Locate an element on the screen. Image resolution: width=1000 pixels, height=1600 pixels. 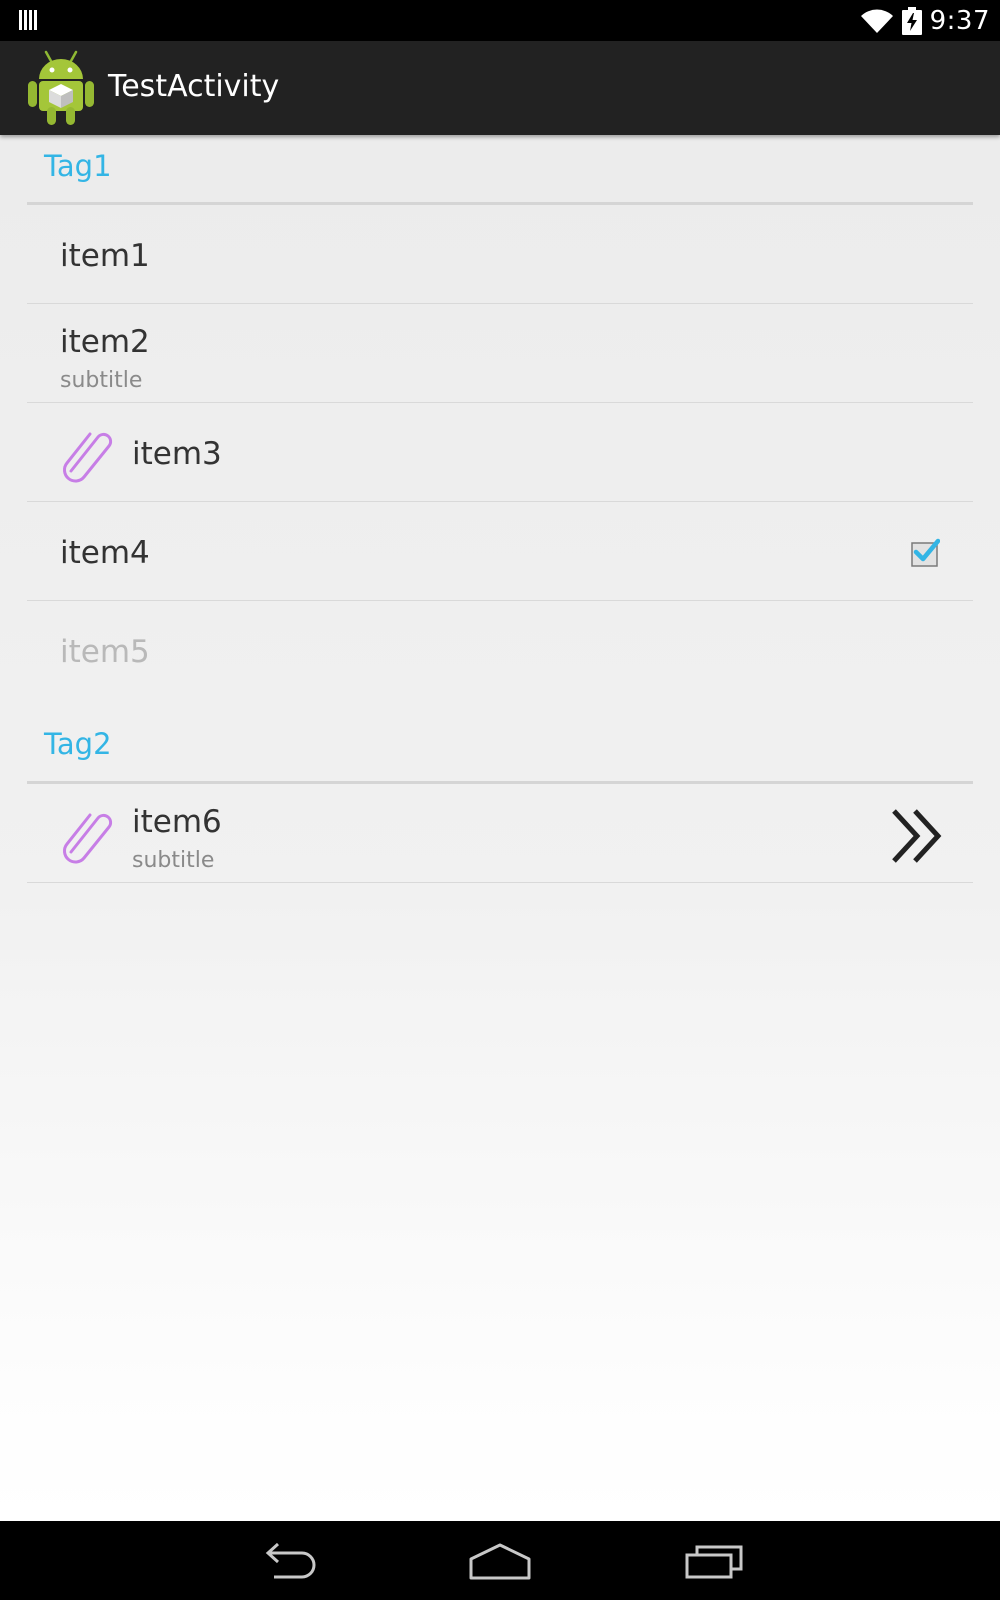
category-title: Tag2 is located at coordinates (78, 744).